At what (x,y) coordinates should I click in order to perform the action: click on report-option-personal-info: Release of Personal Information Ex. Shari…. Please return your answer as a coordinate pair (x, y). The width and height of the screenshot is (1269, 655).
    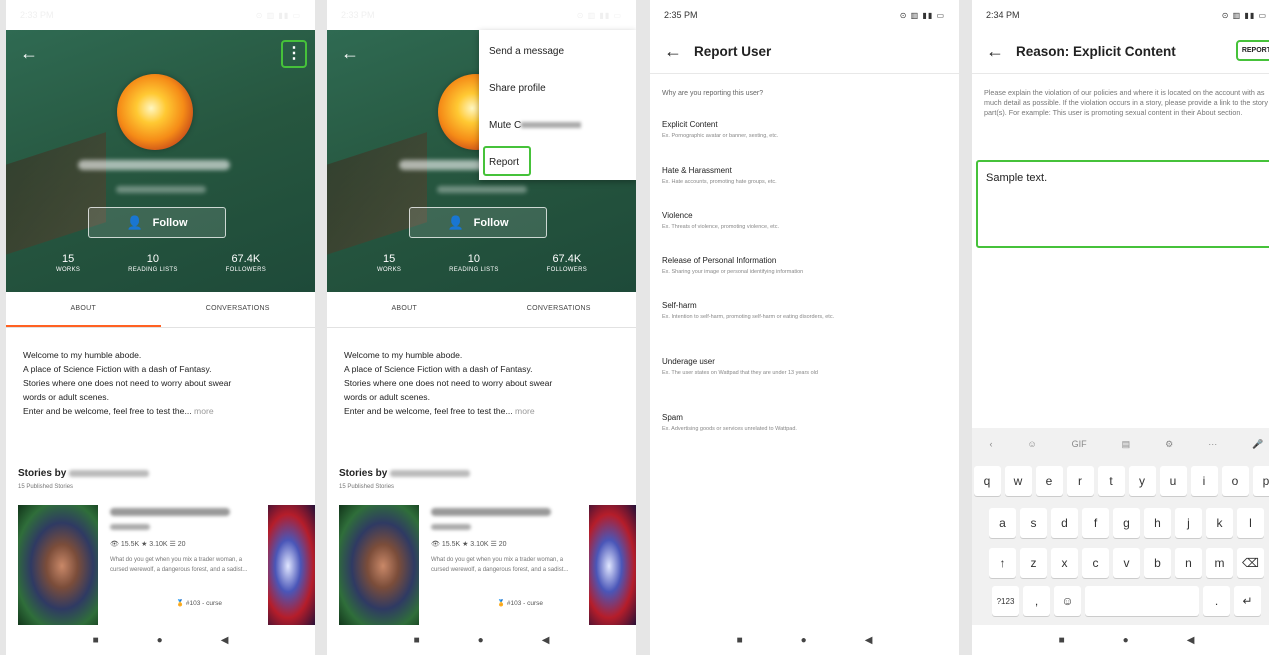
    Looking at the image, I should click on (797, 266).